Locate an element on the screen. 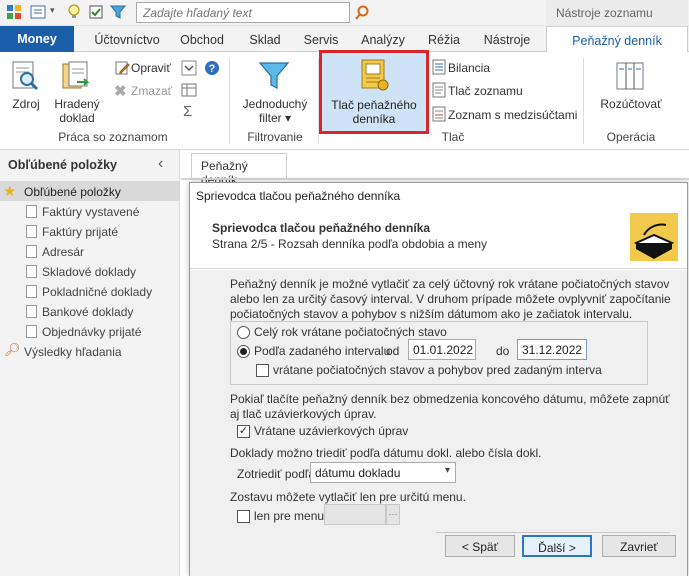 This screenshot has width=689, height=576. ribbon-separator is located at coordinates (229, 101).